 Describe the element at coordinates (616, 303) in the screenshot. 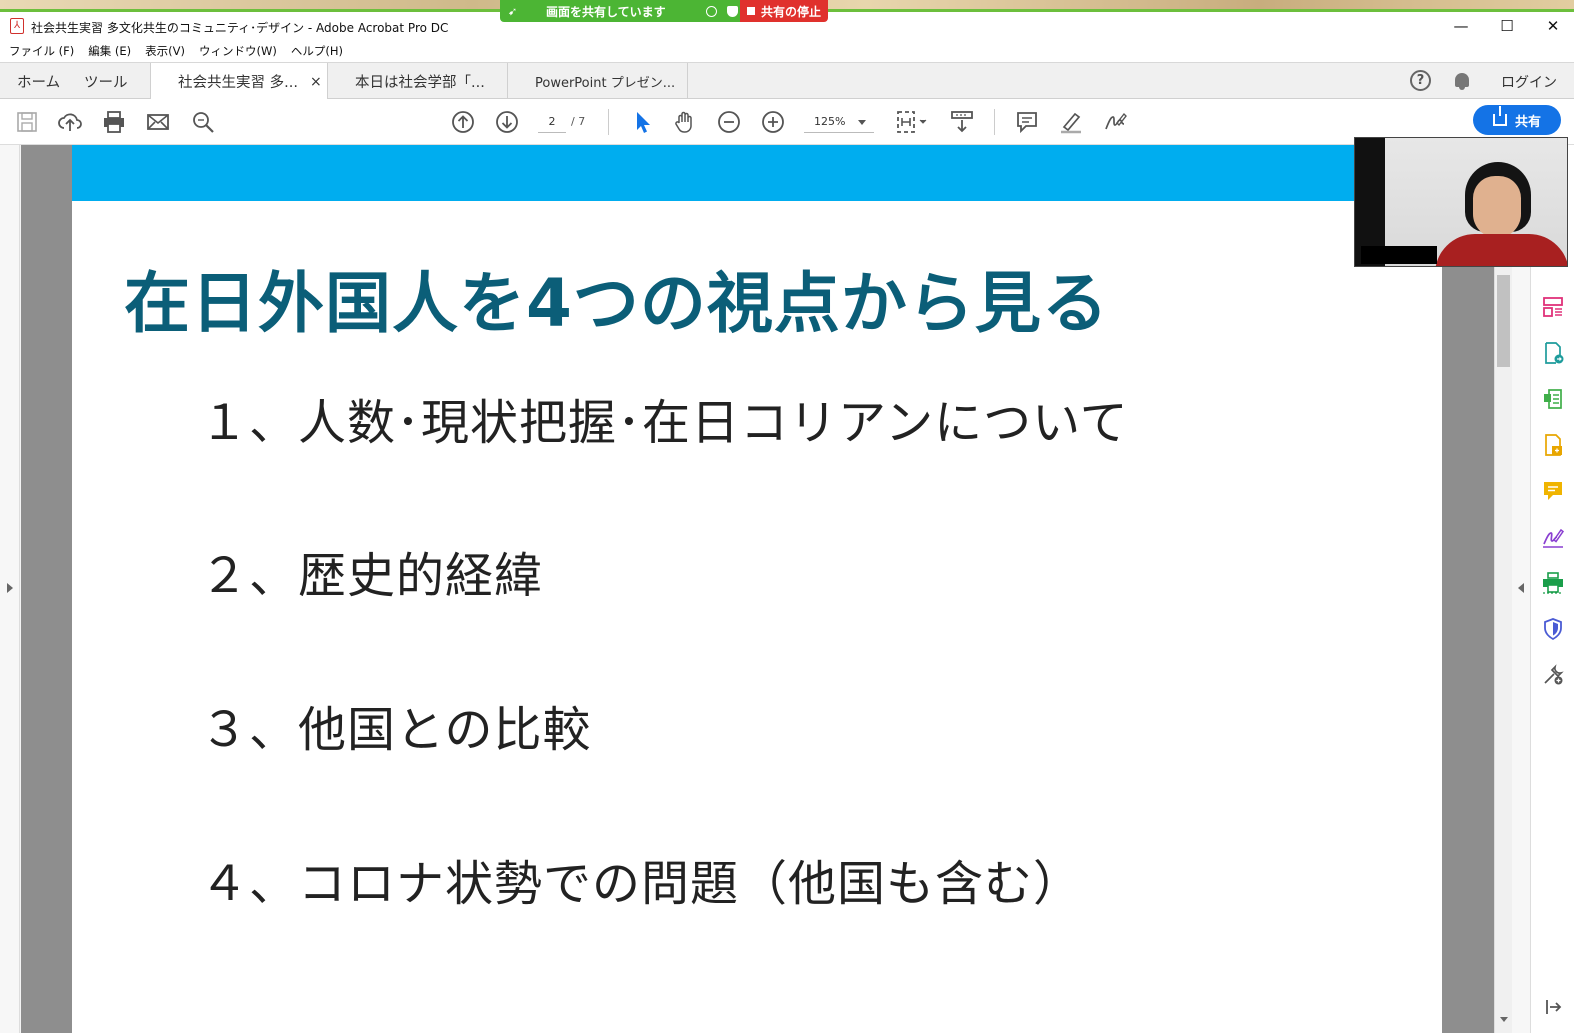

I see `slide-title: 在日外国人を4つの視点から見る` at that location.